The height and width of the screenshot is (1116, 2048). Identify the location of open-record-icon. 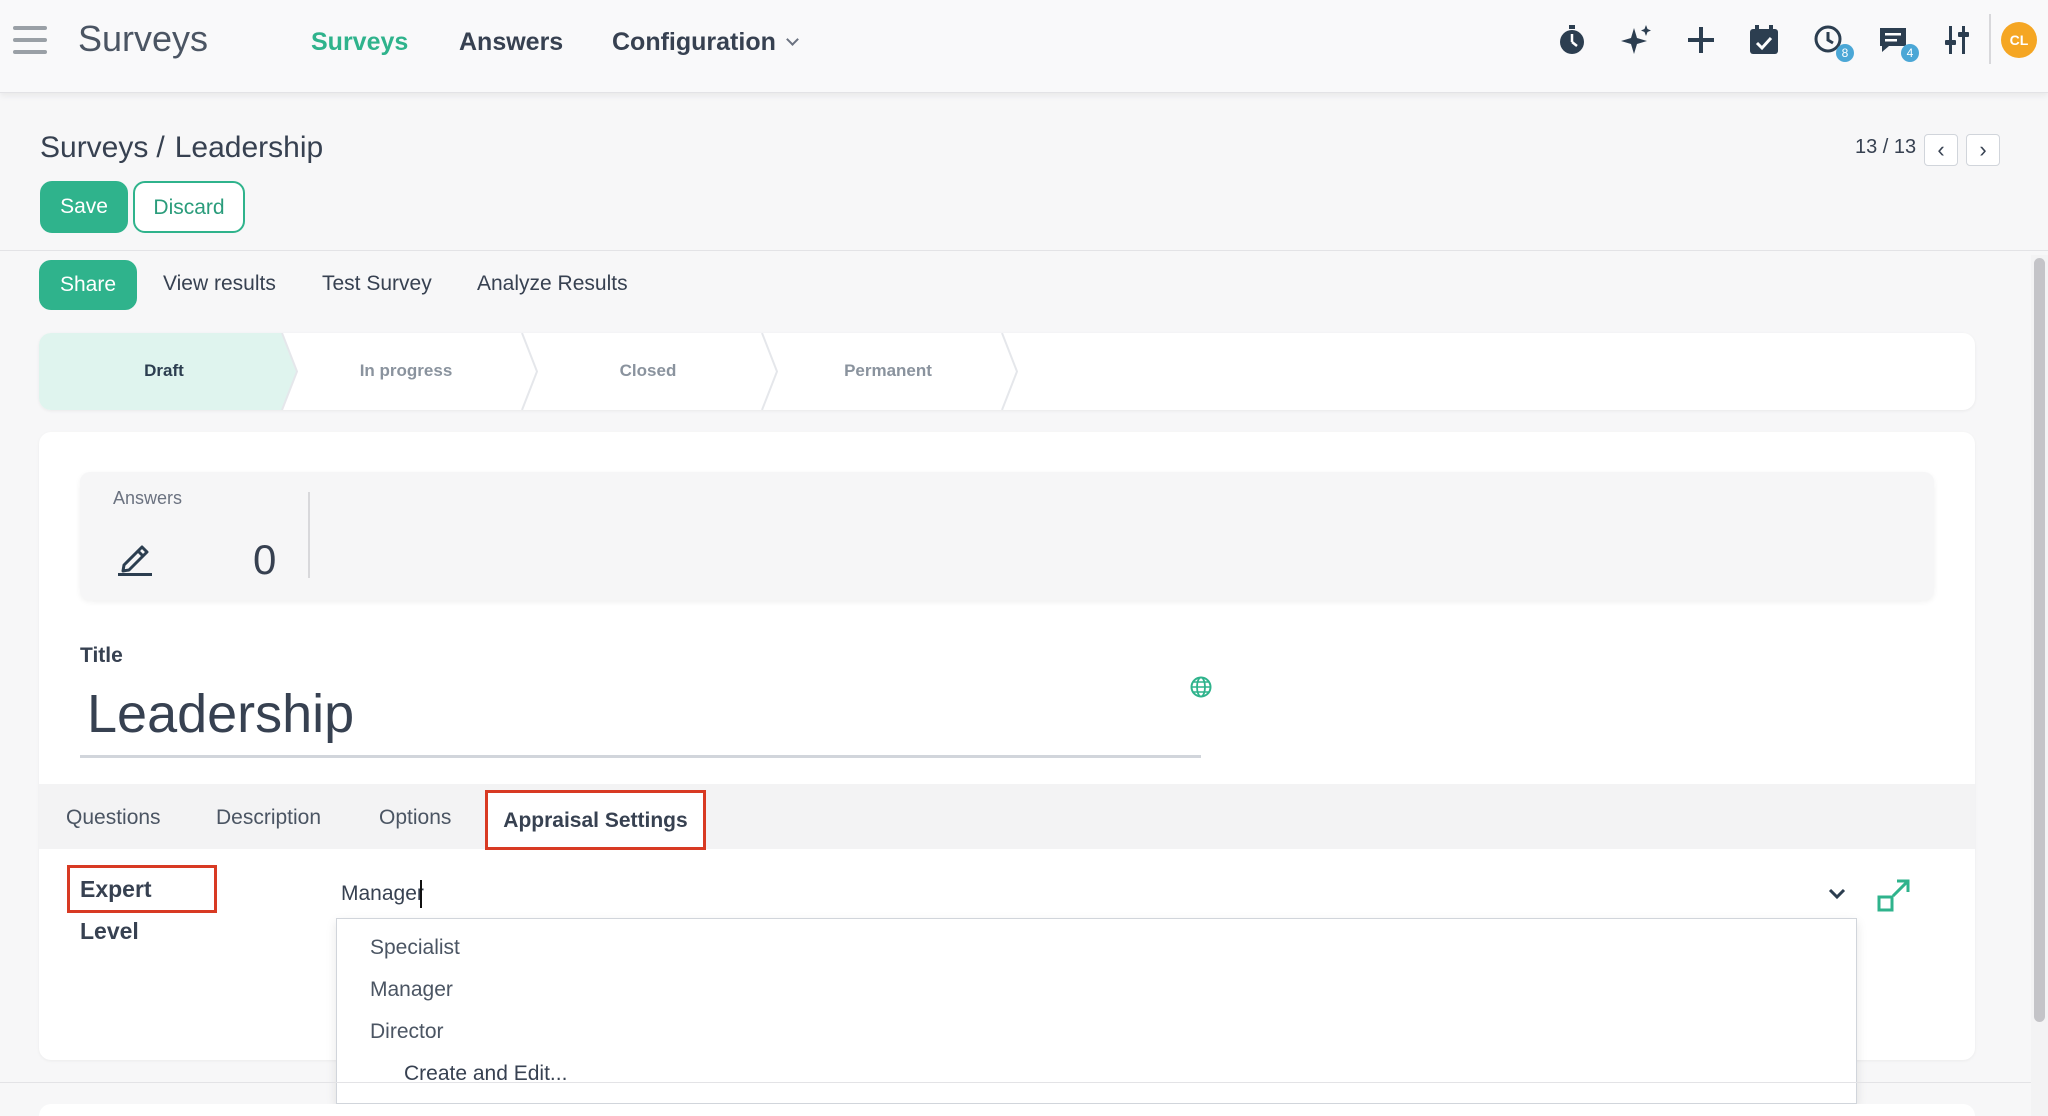
(1894, 895).